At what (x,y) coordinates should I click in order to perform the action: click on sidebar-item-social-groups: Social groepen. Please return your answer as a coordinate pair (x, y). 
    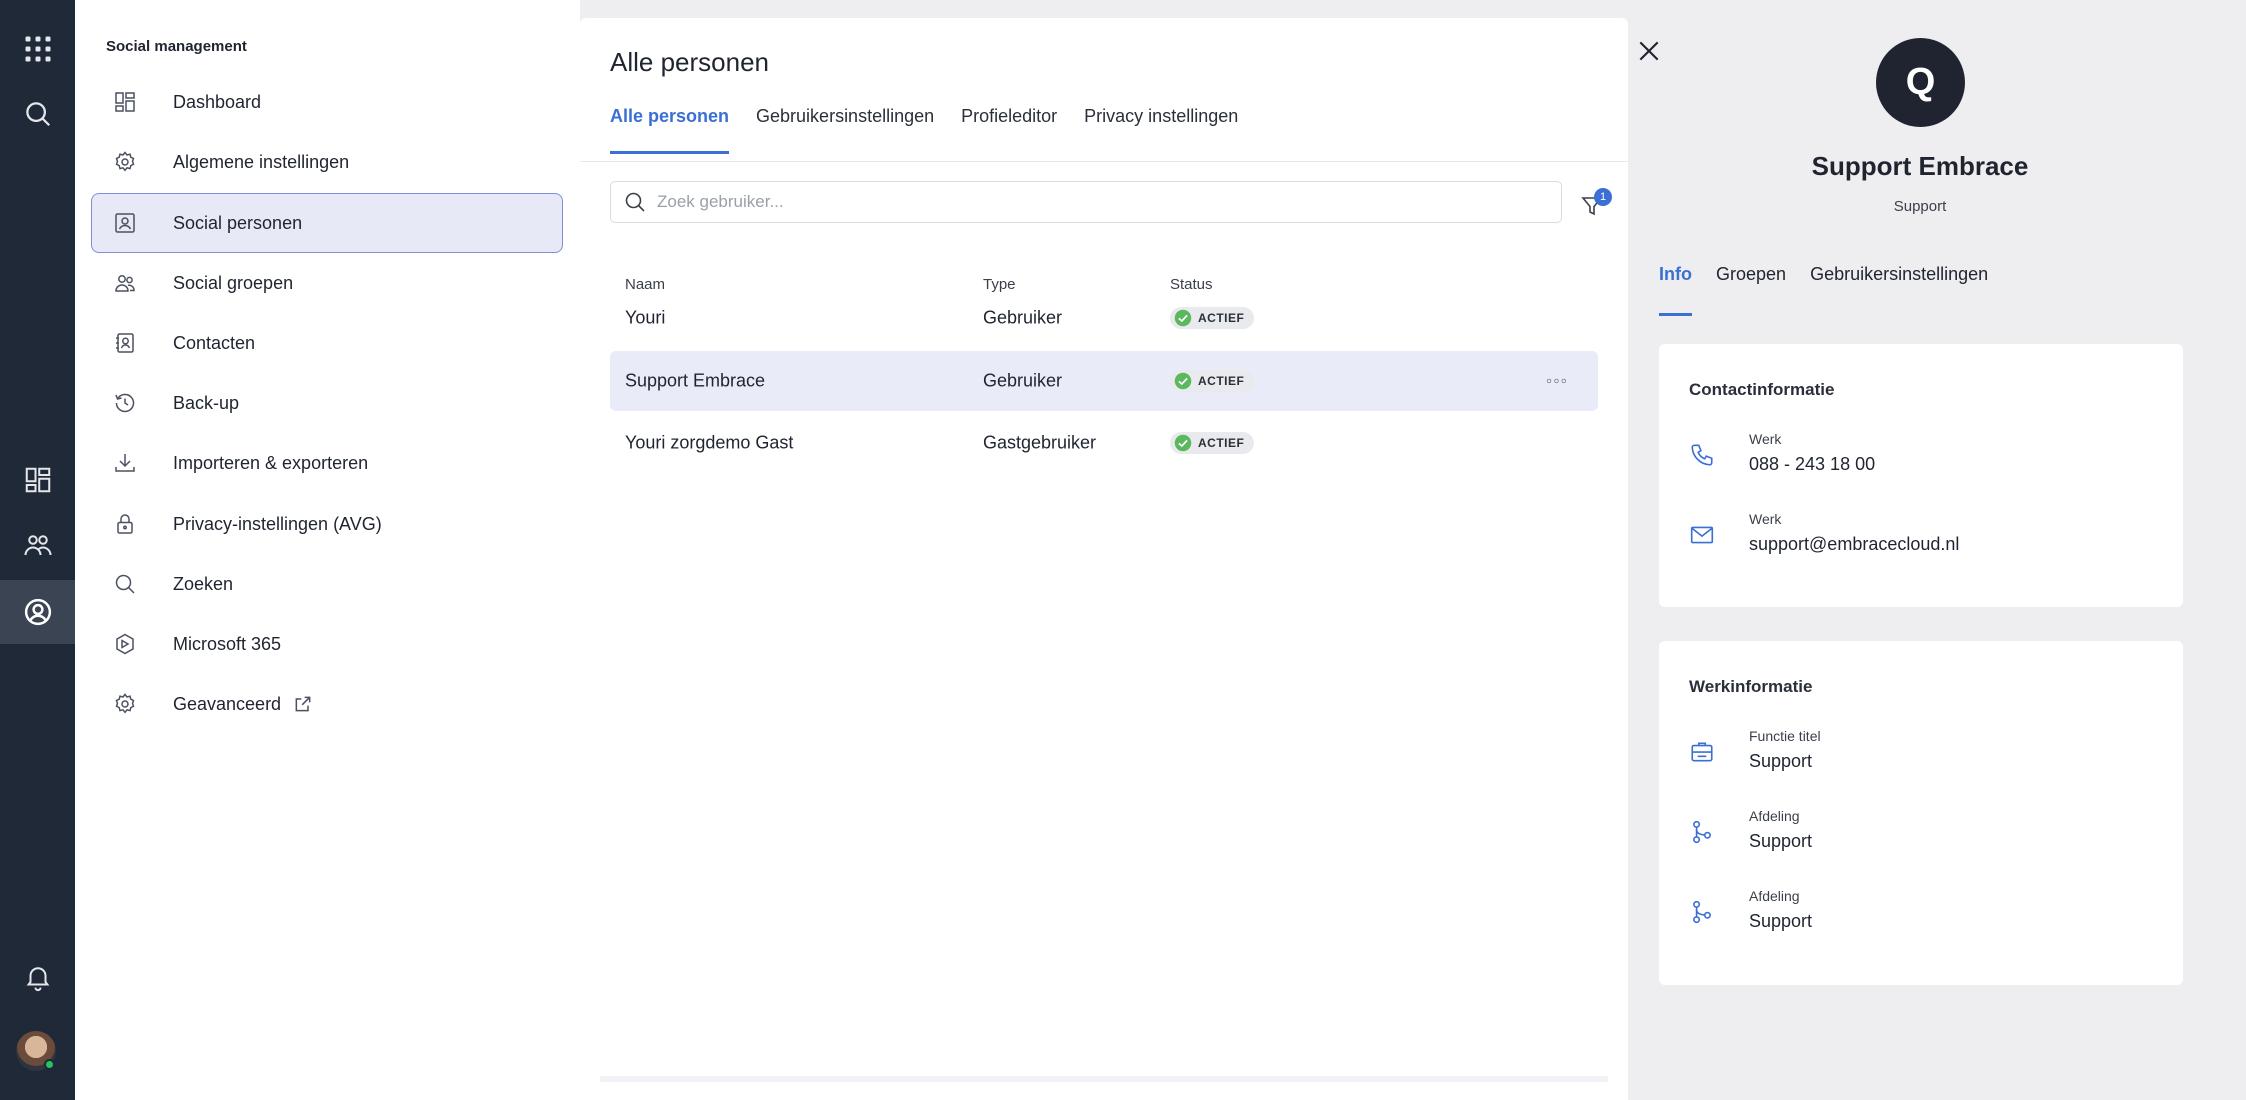
    Looking at the image, I should click on (327, 283).